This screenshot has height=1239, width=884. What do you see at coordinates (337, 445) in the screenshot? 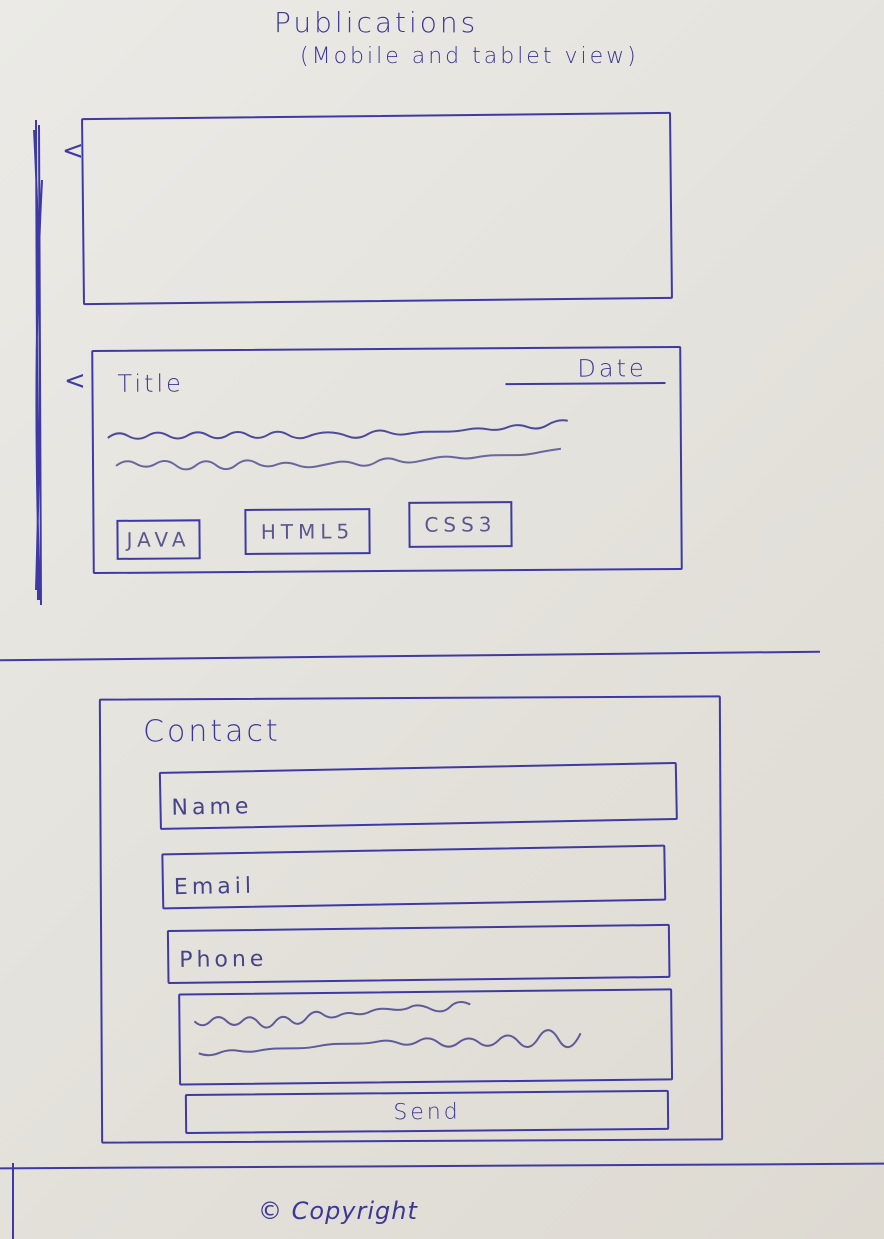
I see `description-placeholder-lines` at bounding box center [337, 445].